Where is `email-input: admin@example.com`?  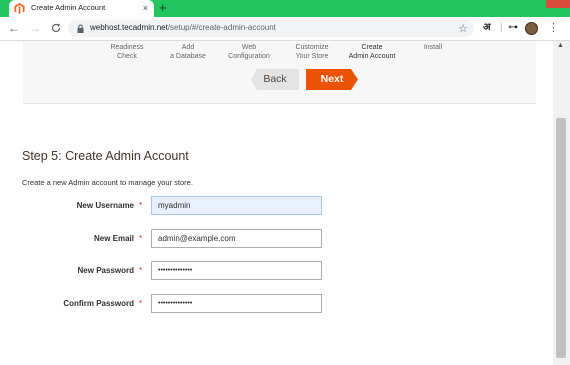 email-input: admin@example.com is located at coordinates (236, 238).